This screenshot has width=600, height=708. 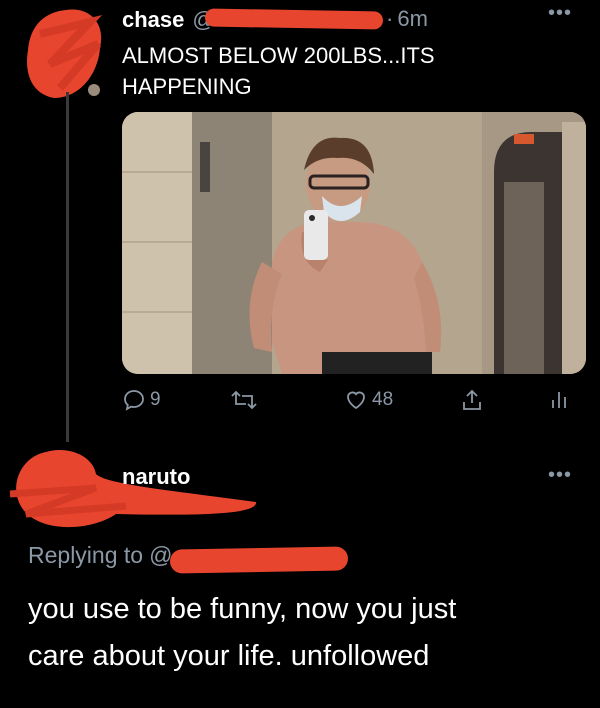 I want to click on retweet-action, so click(x=244, y=400).